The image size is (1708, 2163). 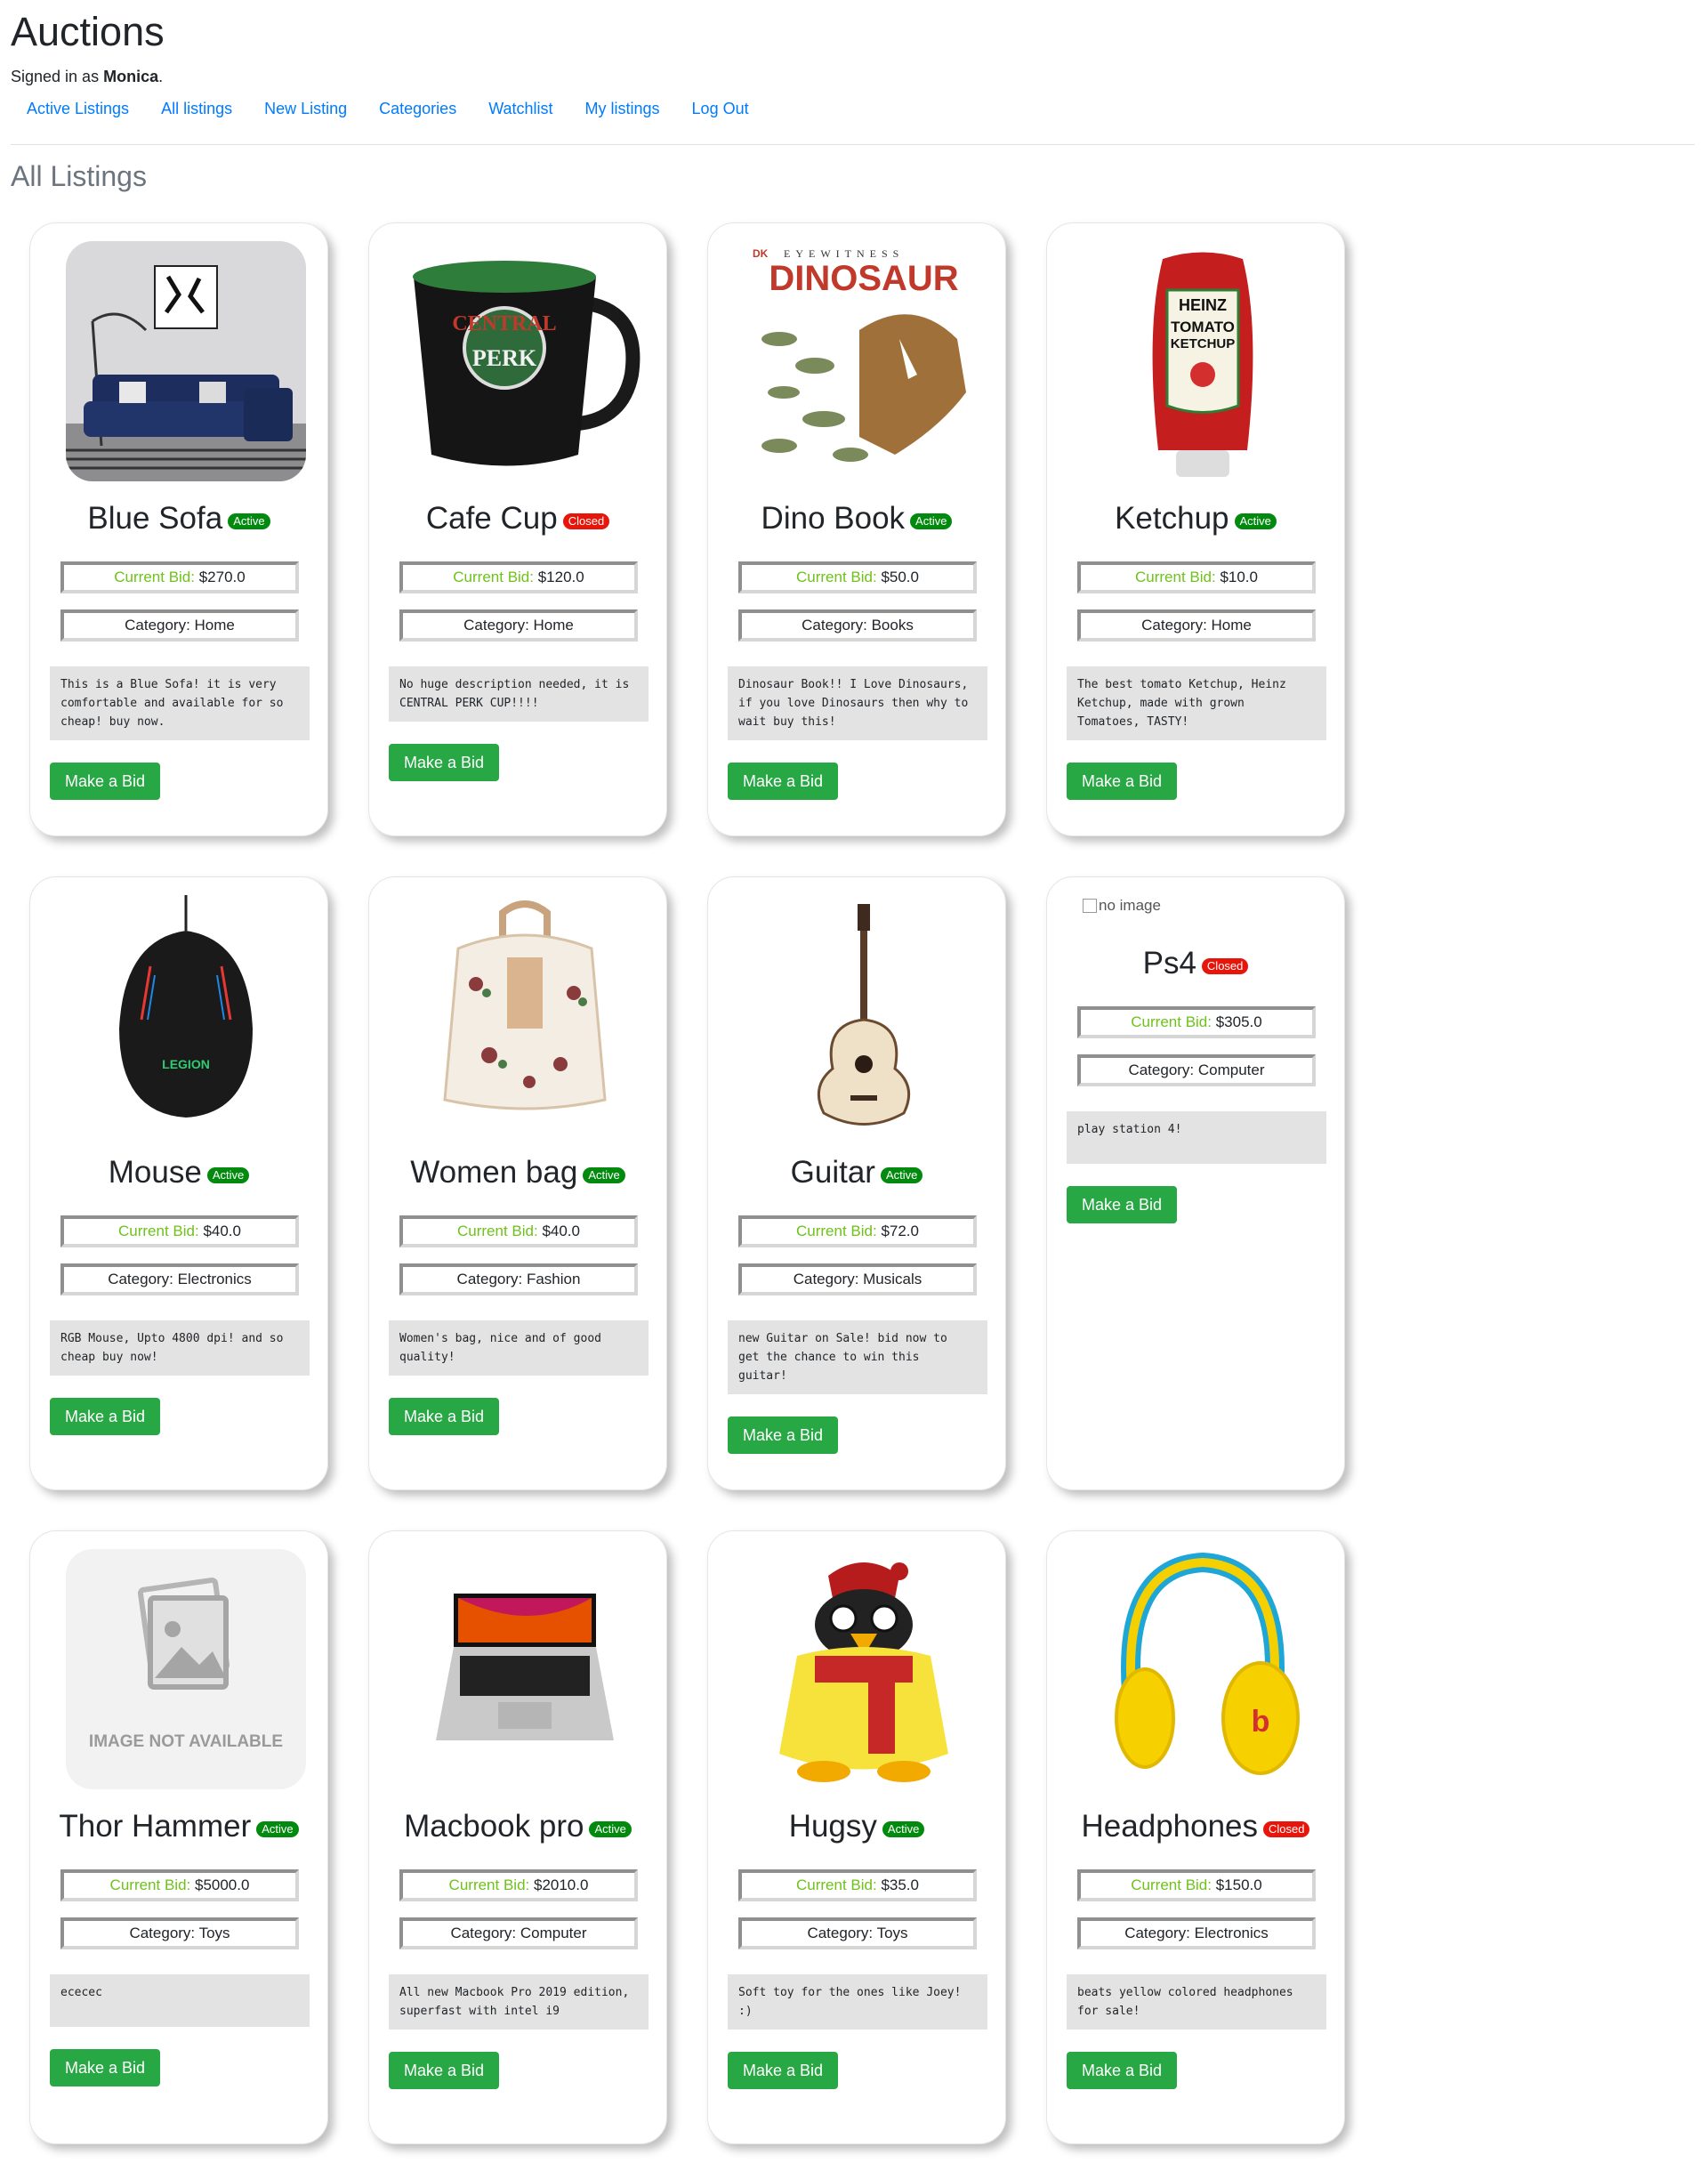 What do you see at coordinates (155, 1172) in the screenshot?
I see `listing-title: Mouse` at bounding box center [155, 1172].